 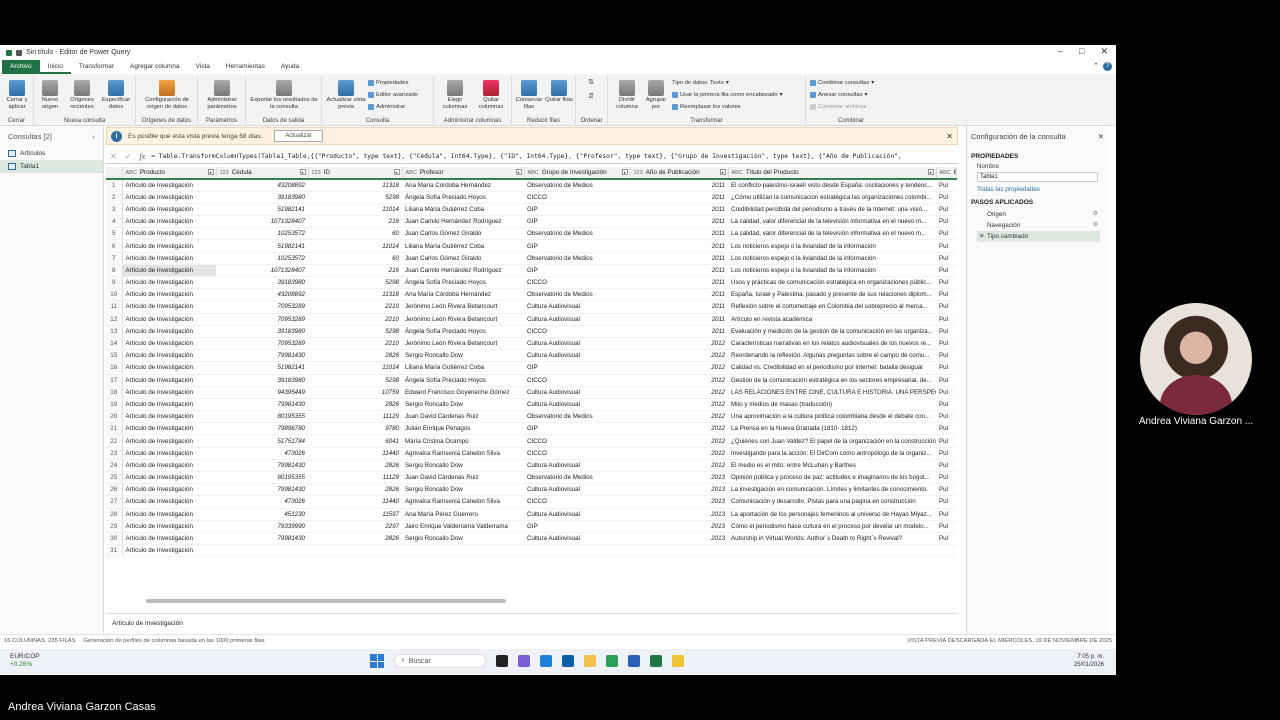 I want to click on replace-values-button: Reemplazar los valores, so click(x=706, y=107).